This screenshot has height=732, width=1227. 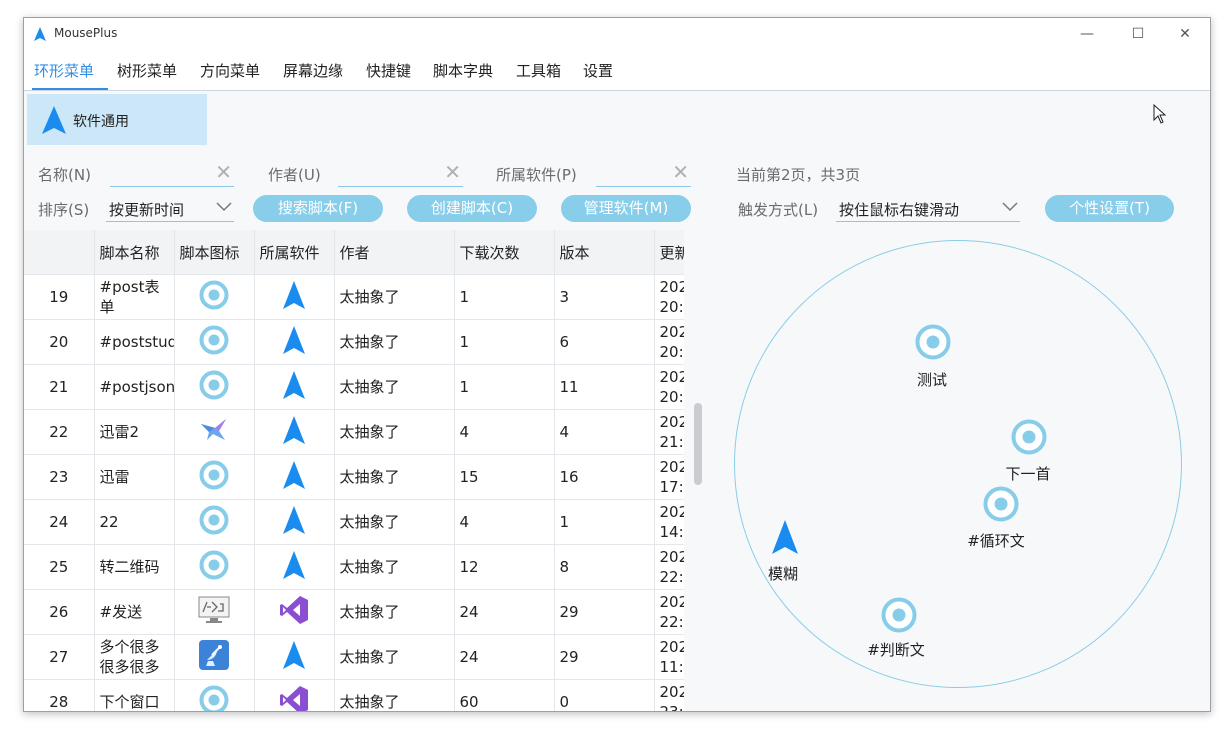 What do you see at coordinates (504, 297) in the screenshot?
I see `downloads-cell: 1` at bounding box center [504, 297].